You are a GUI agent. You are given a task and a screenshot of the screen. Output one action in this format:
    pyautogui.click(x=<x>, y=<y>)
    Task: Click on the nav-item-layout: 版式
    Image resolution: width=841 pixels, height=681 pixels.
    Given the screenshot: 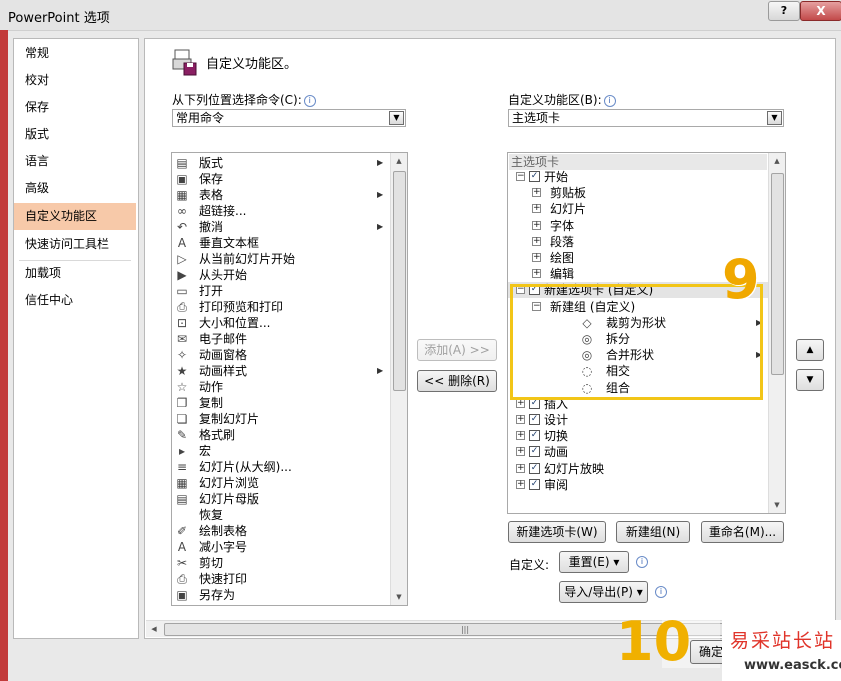 What is the action you would take?
    pyautogui.click(x=75, y=134)
    